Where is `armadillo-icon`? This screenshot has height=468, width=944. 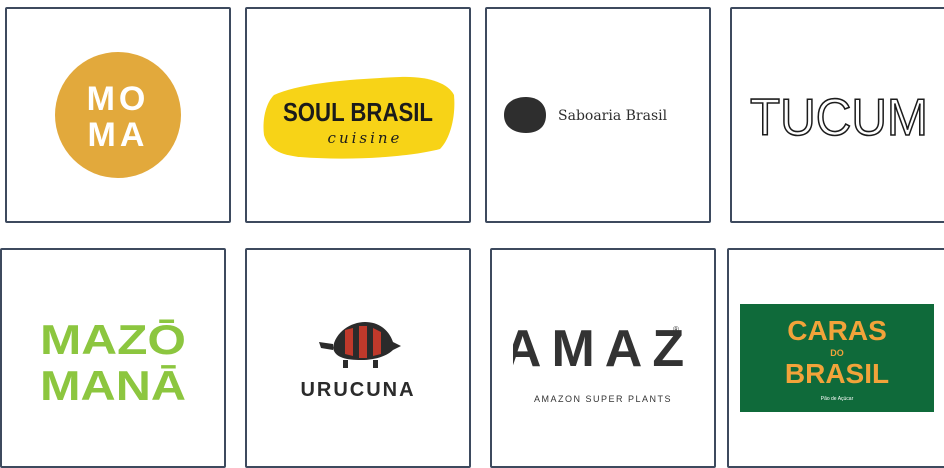 armadillo-icon is located at coordinates (360, 345).